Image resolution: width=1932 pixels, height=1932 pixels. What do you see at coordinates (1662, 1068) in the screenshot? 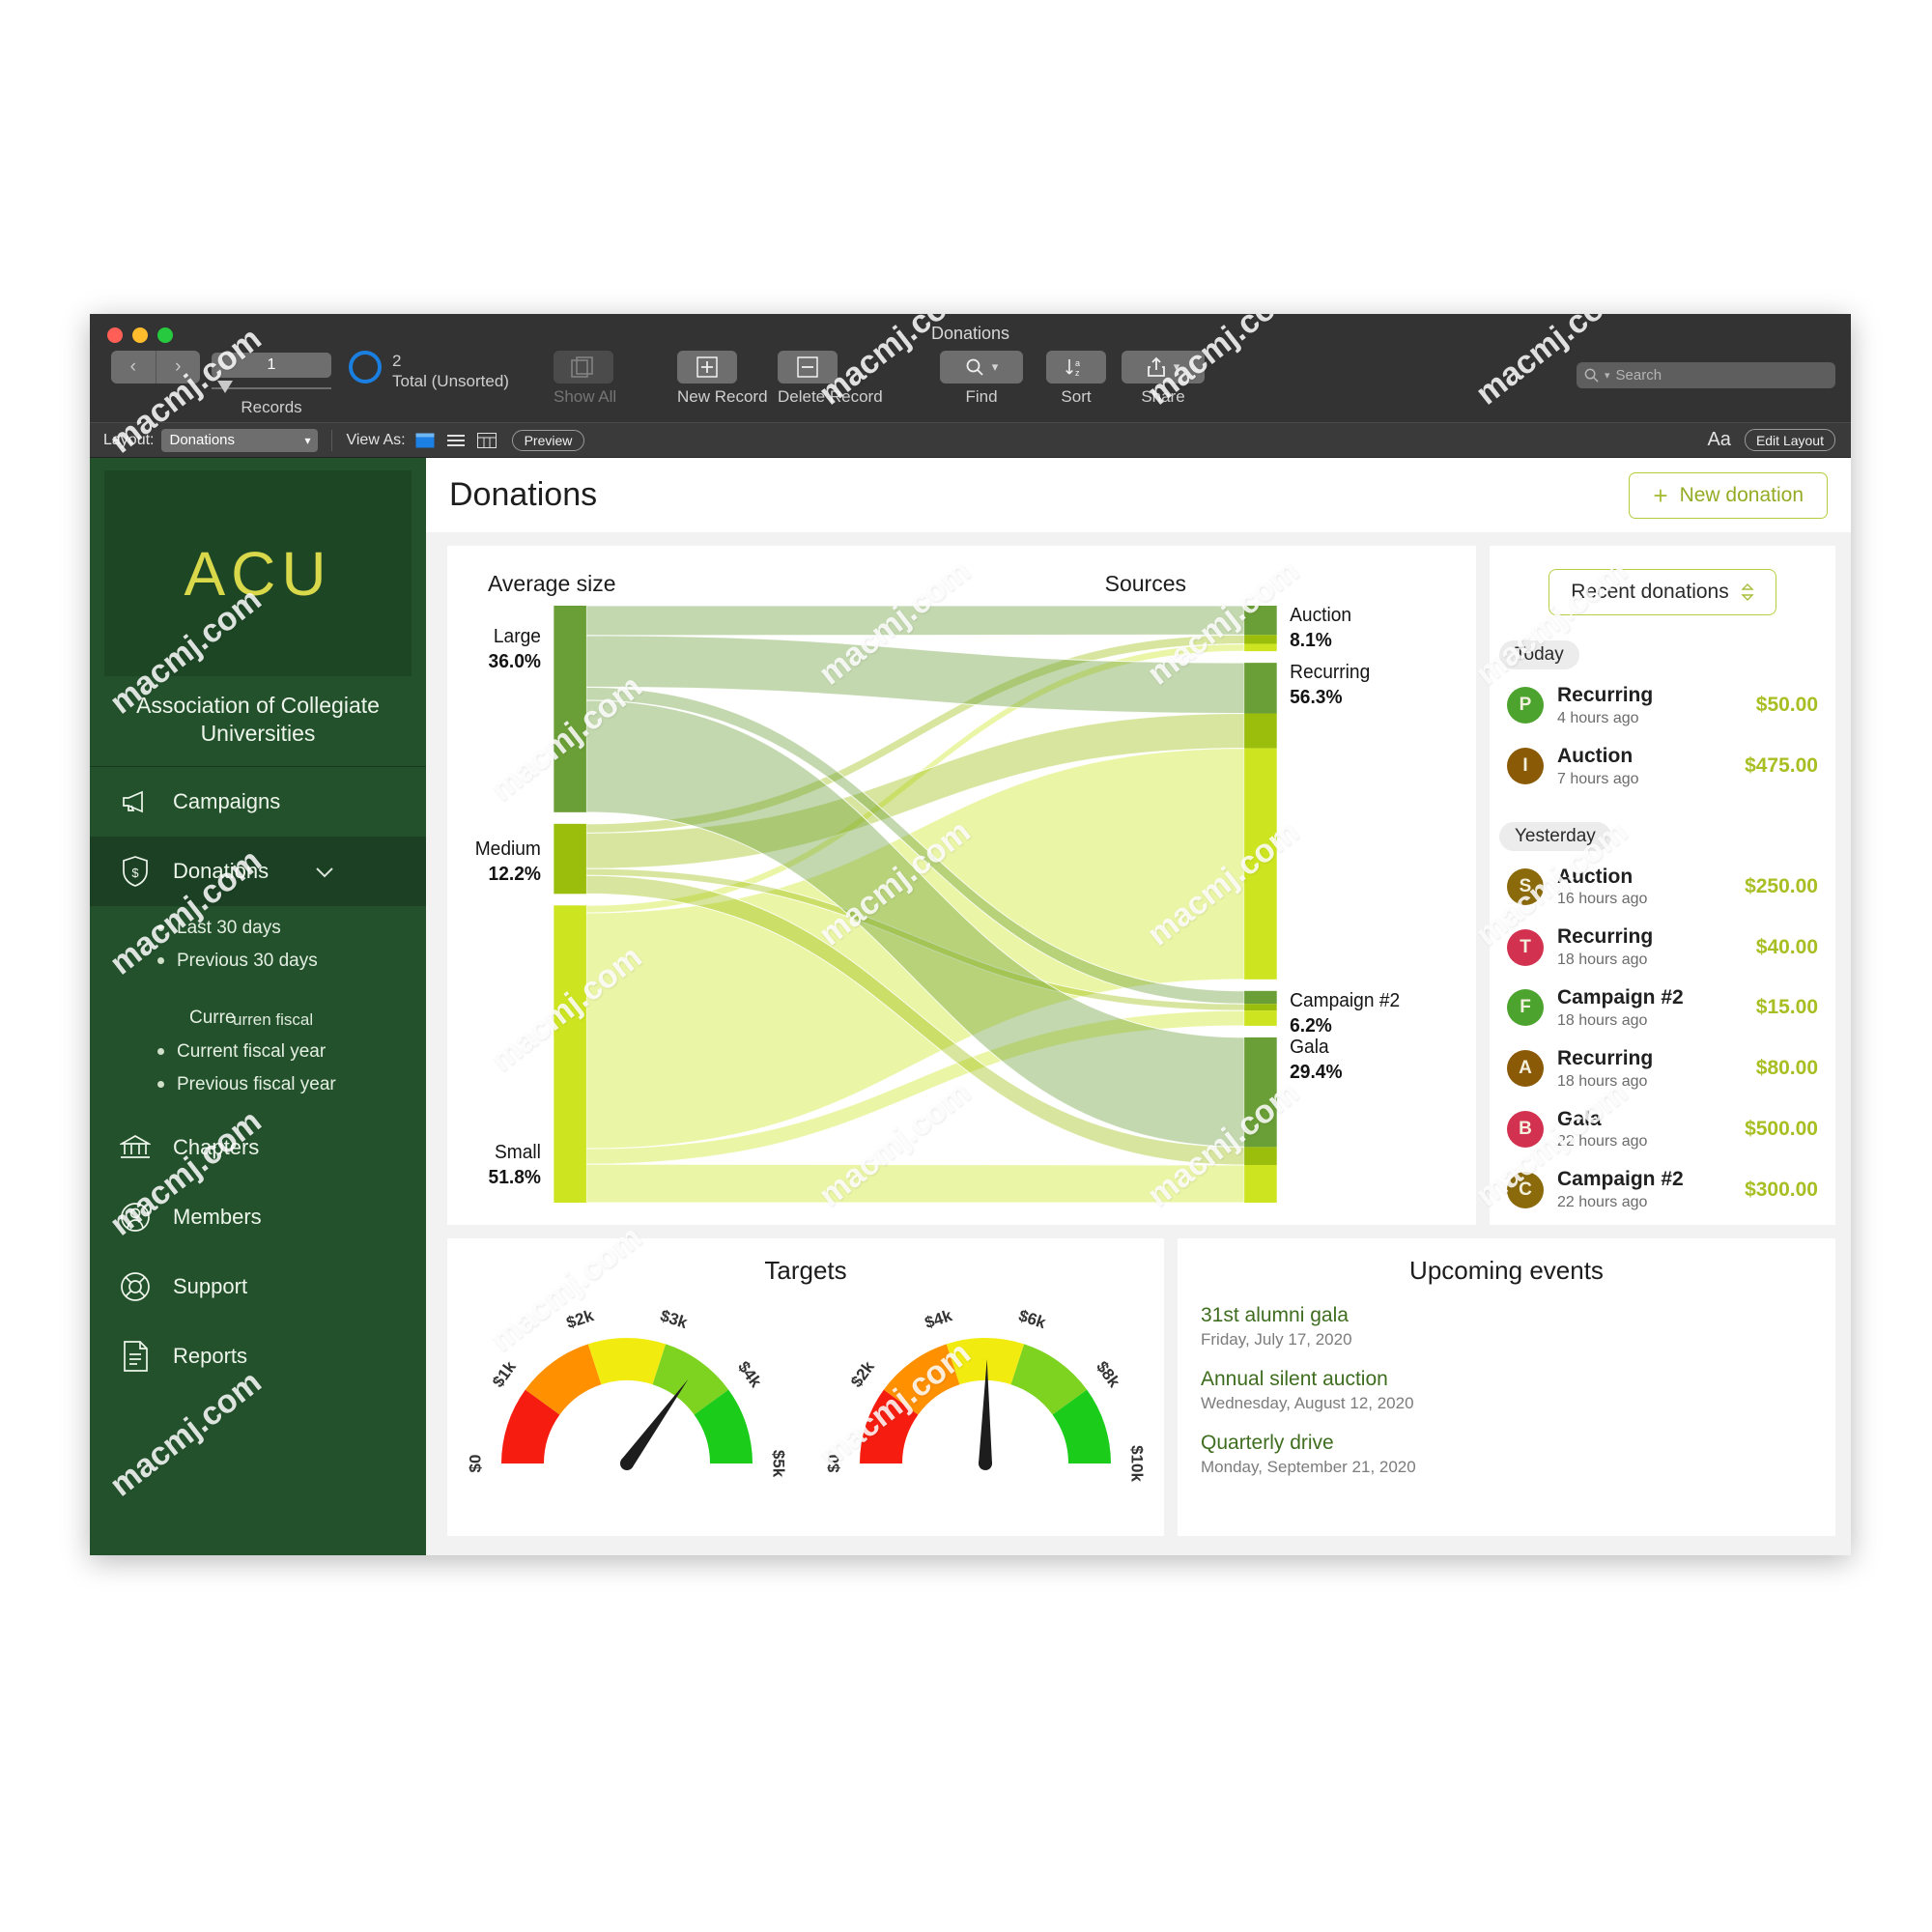
I see `donation-row: A Recurring 18 hours ago $80.00` at bounding box center [1662, 1068].